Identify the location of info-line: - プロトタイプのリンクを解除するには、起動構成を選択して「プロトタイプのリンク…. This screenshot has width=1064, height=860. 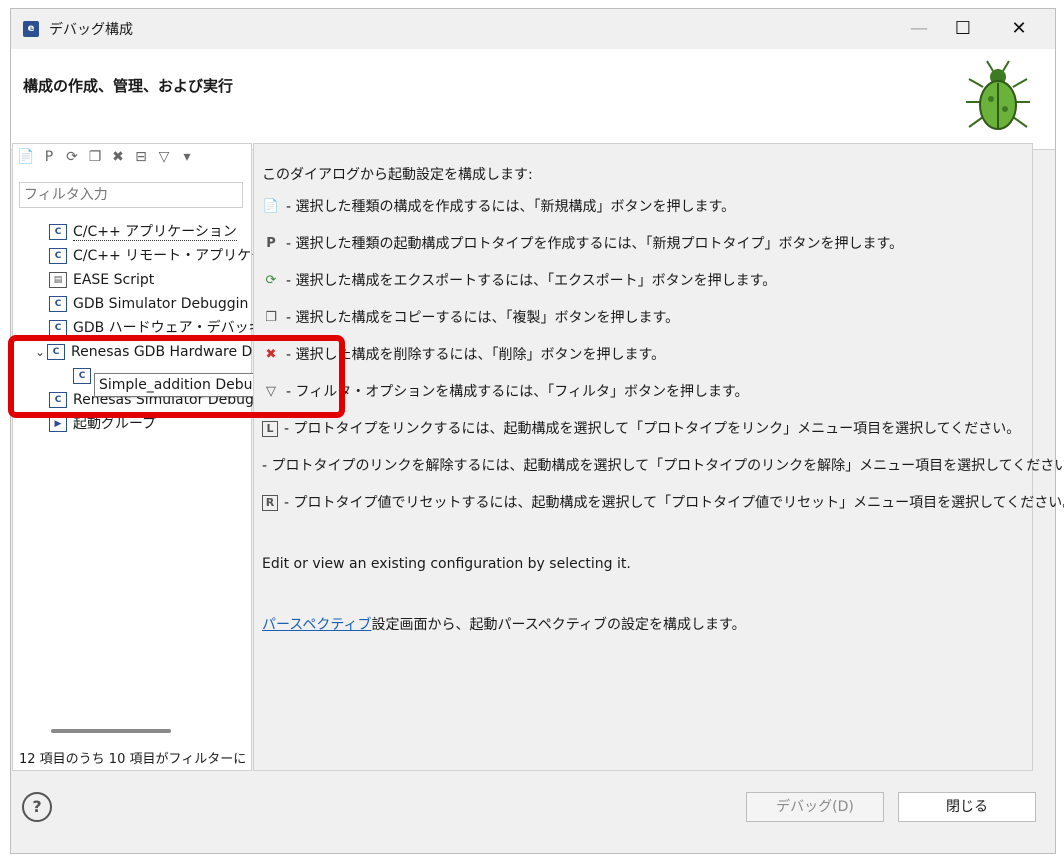
(663, 465).